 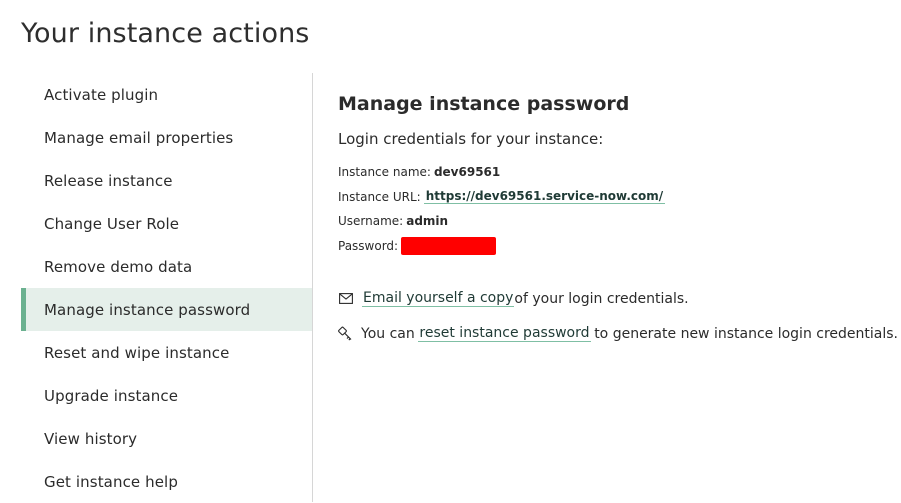 I want to click on sidebar-item-manage-email-properties: Manage email properties, so click(x=166, y=137).